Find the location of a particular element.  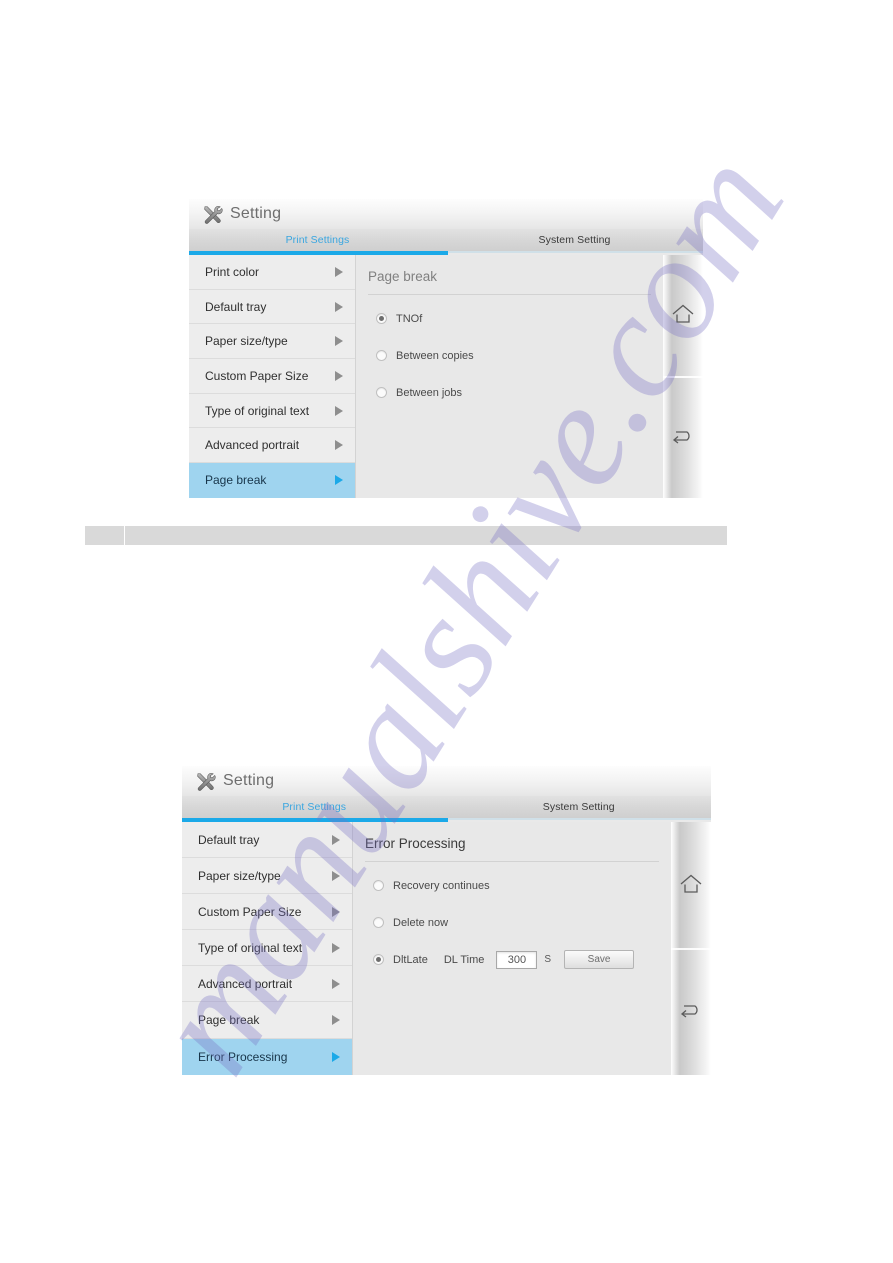

menu-item-label: Print color is located at coordinates (232, 271).